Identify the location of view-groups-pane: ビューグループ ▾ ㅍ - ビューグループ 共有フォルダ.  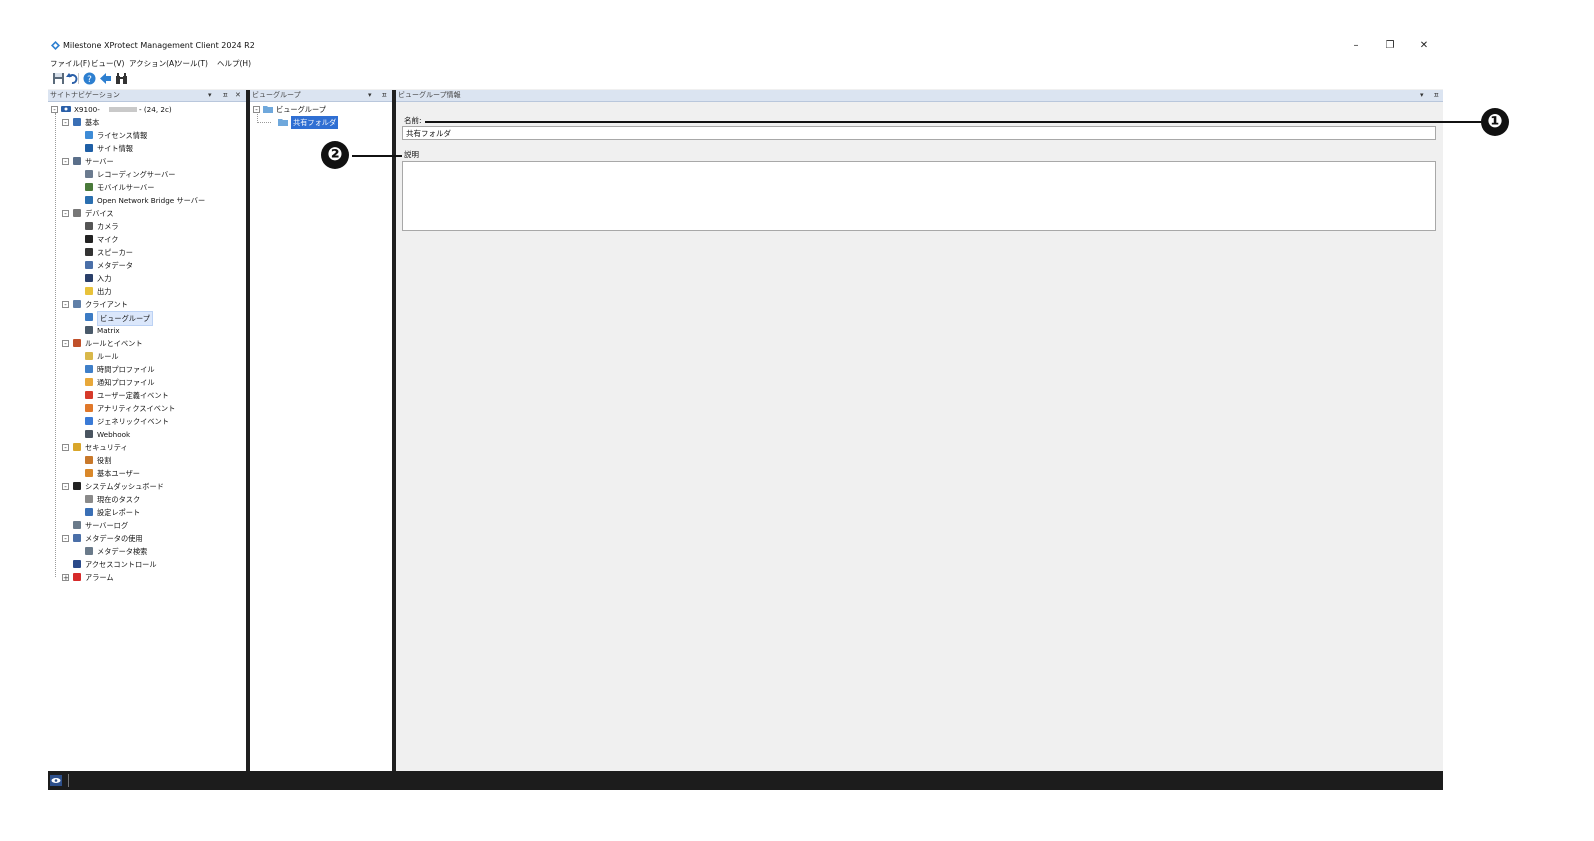
(321, 430).